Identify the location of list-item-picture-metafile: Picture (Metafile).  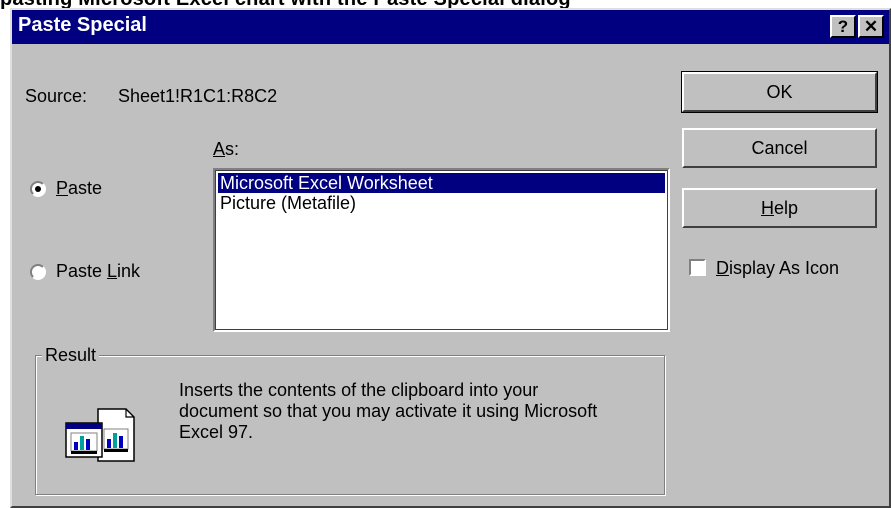
(288, 203).